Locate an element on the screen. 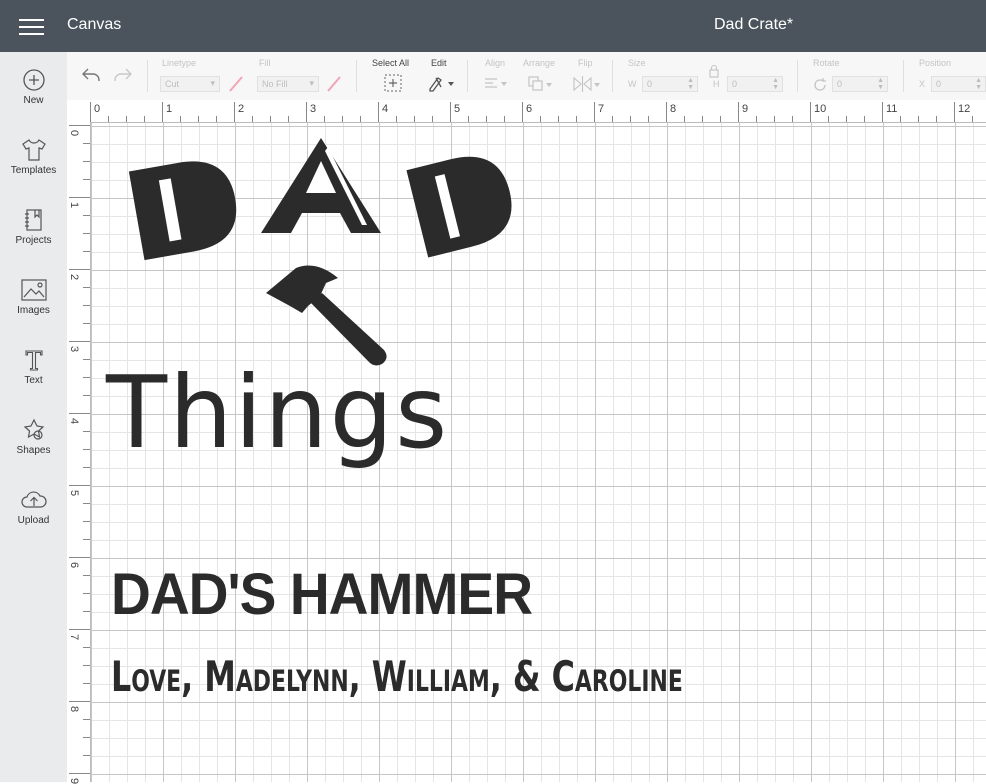  height-input: 0 ▲ ▼ is located at coordinates (755, 84).